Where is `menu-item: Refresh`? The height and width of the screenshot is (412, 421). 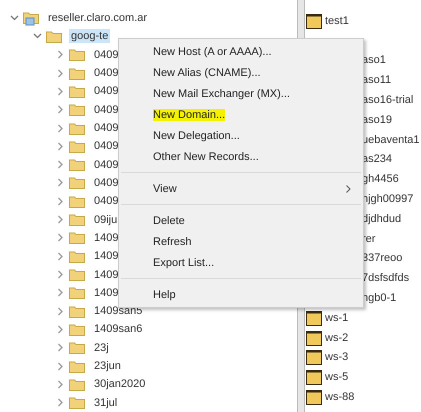
menu-item: Refresh is located at coordinates (241, 241).